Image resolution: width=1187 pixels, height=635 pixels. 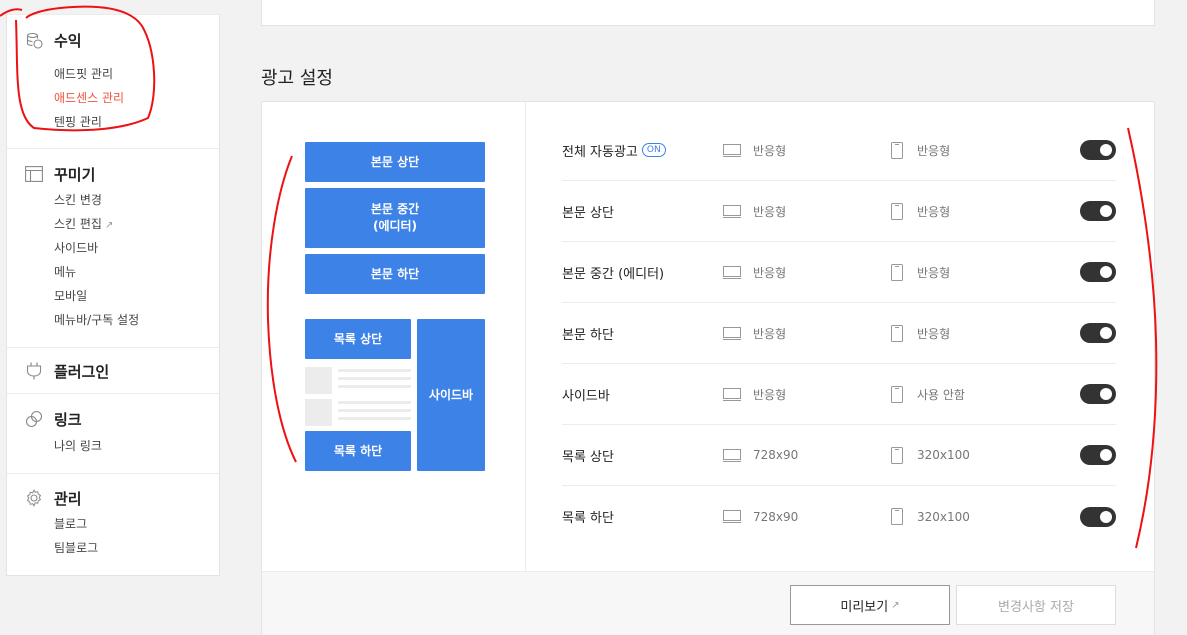 What do you see at coordinates (839, 150) in the screenshot?
I see `setting-row-auto-ads: 전체 자동광고 ON 반응형 반응형` at bounding box center [839, 150].